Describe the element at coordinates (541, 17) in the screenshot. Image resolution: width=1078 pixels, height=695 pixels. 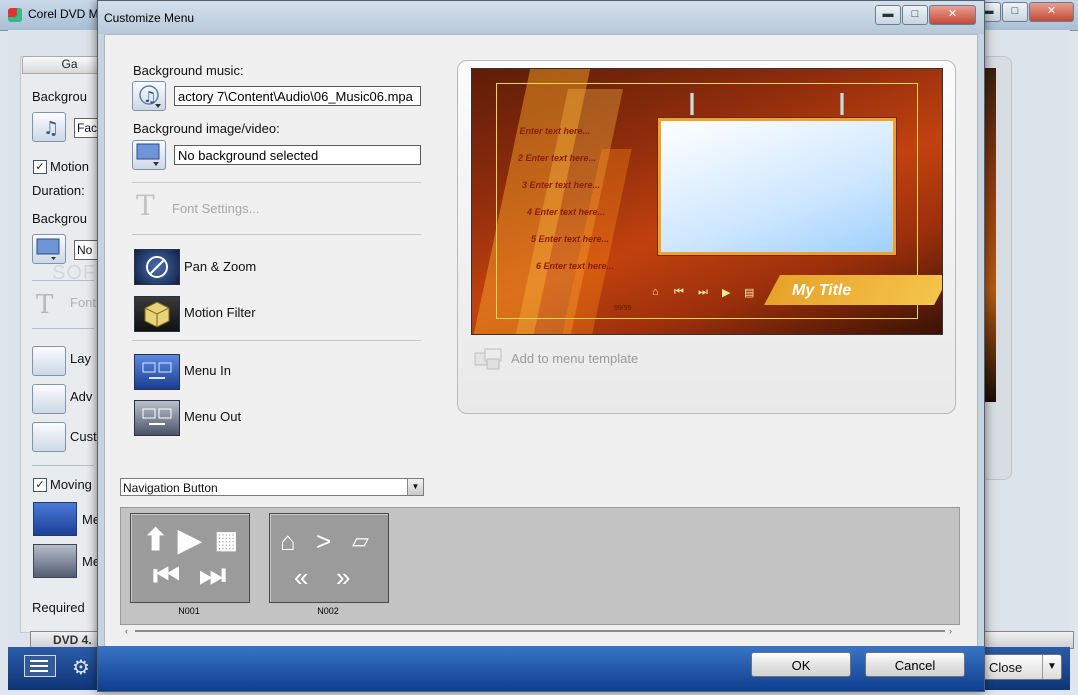
I see `dialog-titlebar: Customize Menu ▬ □ ✕` at that location.